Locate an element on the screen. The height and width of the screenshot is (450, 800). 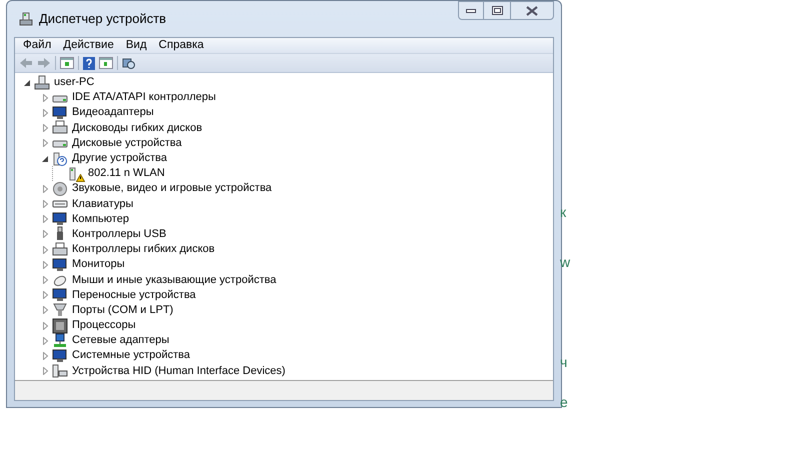
maximize-icon is located at coordinates (497, 10).